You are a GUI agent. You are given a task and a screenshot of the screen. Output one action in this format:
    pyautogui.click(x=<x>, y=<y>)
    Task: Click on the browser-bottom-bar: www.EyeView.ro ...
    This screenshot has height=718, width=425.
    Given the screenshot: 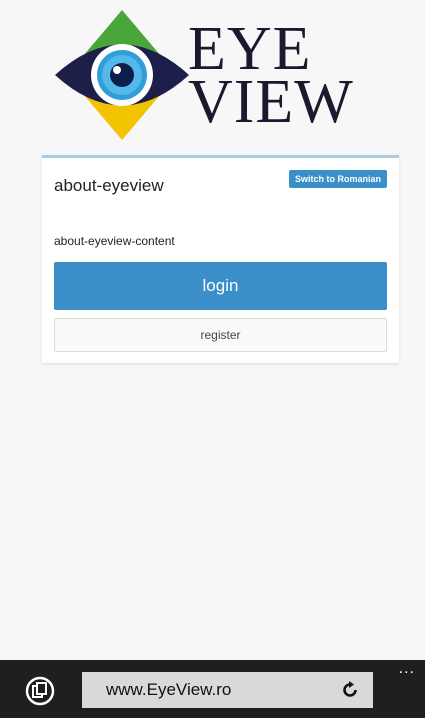 What is the action you would take?
    pyautogui.click(x=212, y=689)
    